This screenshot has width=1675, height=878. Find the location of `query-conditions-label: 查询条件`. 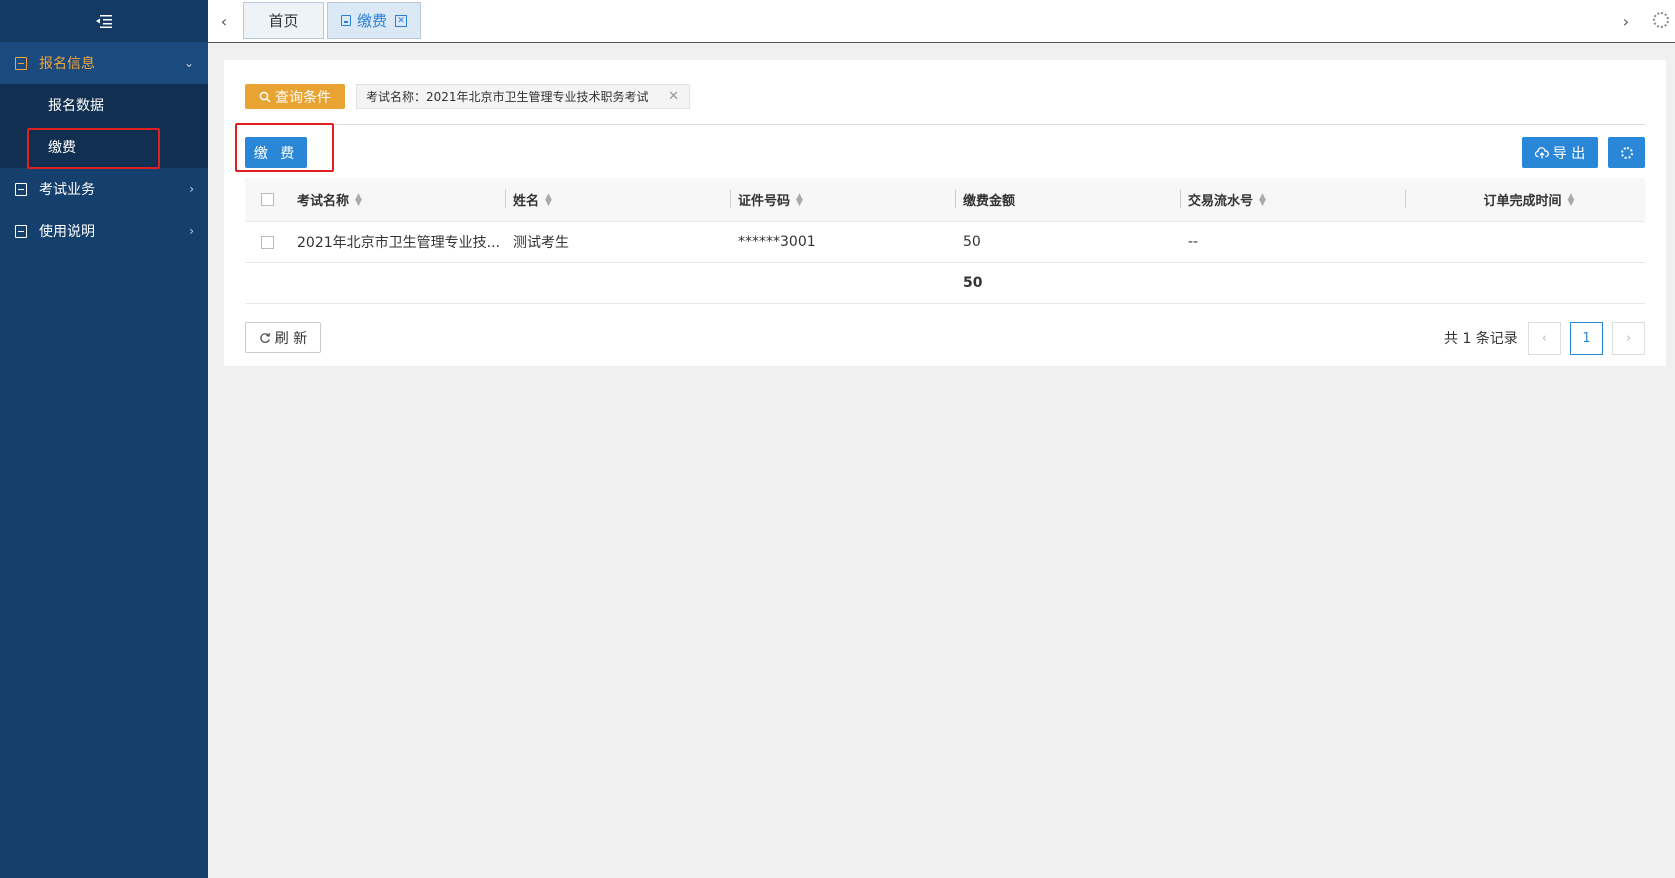

query-conditions-label: 查询条件 is located at coordinates (303, 97).